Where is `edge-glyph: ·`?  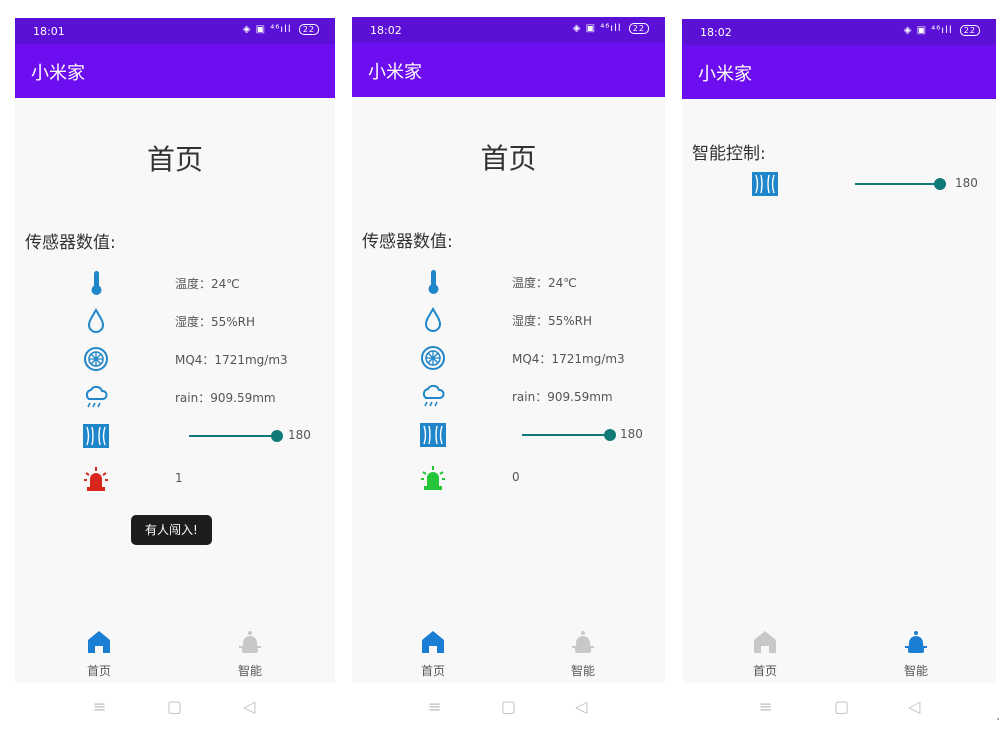
edge-glyph: · is located at coordinates (998, 720).